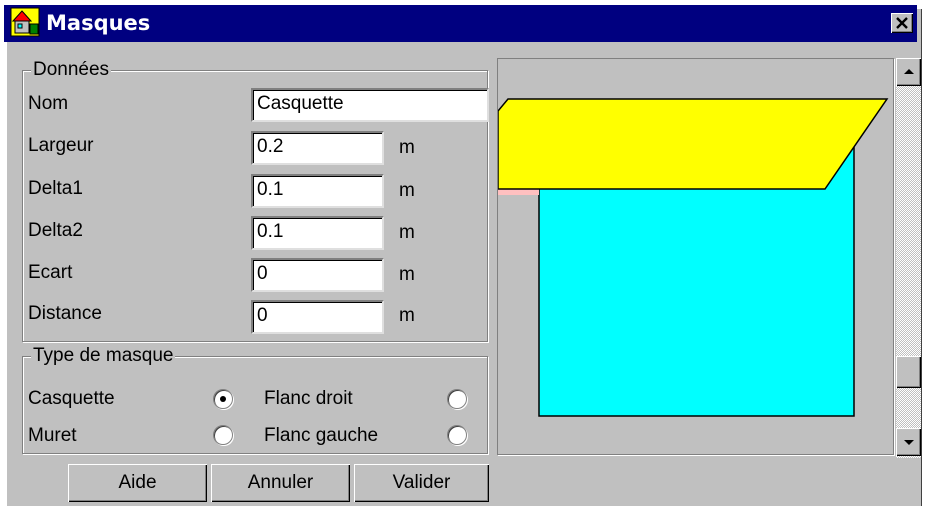 This screenshot has height=506, width=929. What do you see at coordinates (460, 23) in the screenshot?
I see `title-bar: Masques` at bounding box center [460, 23].